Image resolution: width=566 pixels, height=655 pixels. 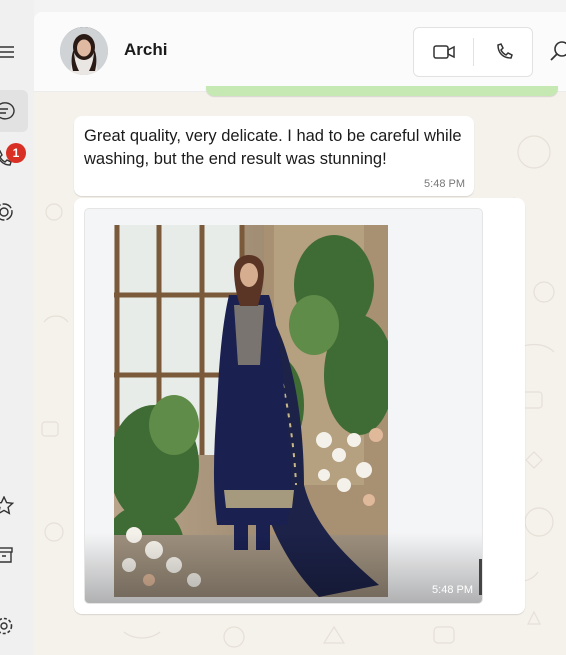 I want to click on archive-icon, so click(x=6, y=555).